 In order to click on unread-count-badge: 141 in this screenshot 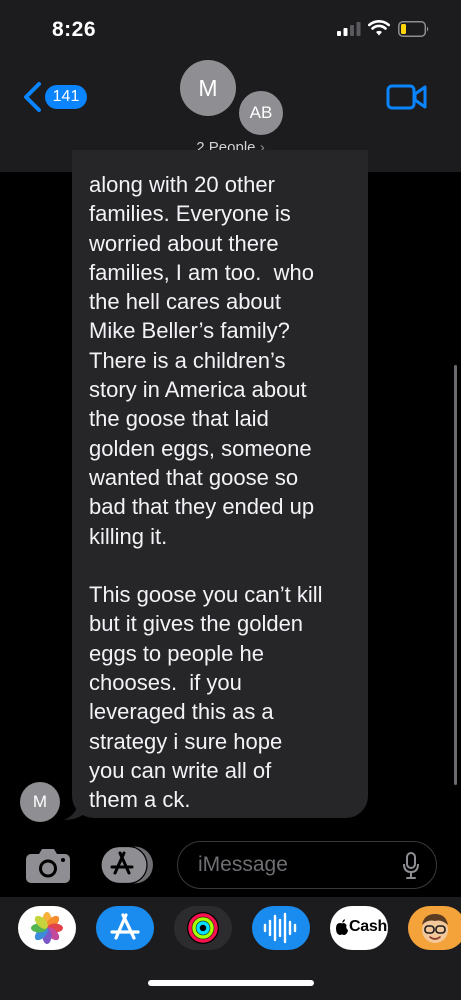, I will do `click(66, 97)`.